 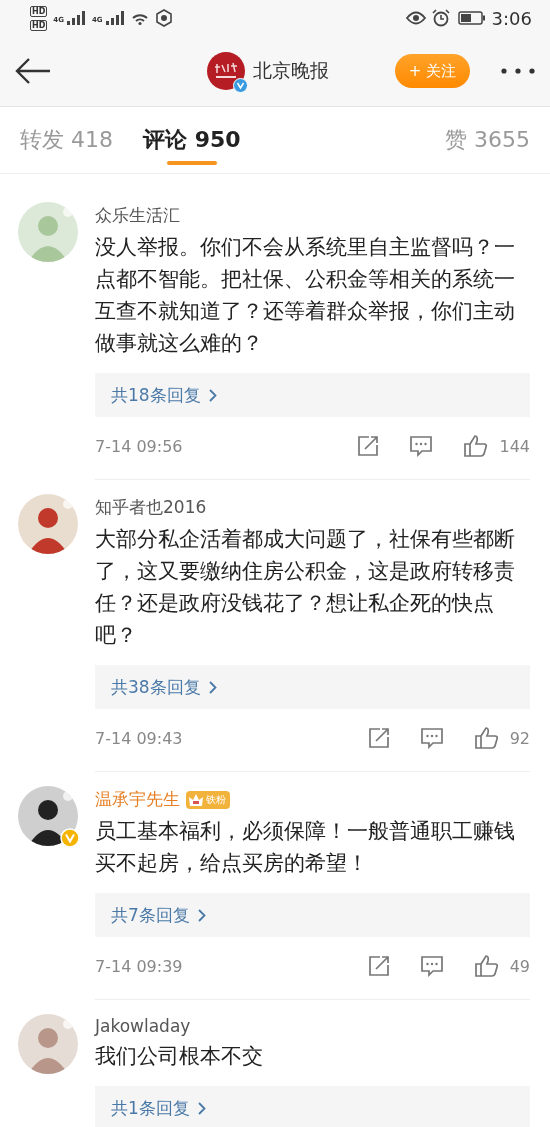 I want to click on battery-icon, so click(x=471, y=18).